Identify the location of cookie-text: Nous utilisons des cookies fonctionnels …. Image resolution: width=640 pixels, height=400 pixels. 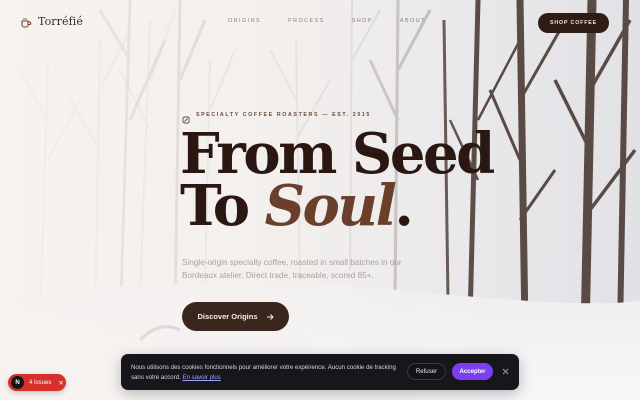
(263, 373).